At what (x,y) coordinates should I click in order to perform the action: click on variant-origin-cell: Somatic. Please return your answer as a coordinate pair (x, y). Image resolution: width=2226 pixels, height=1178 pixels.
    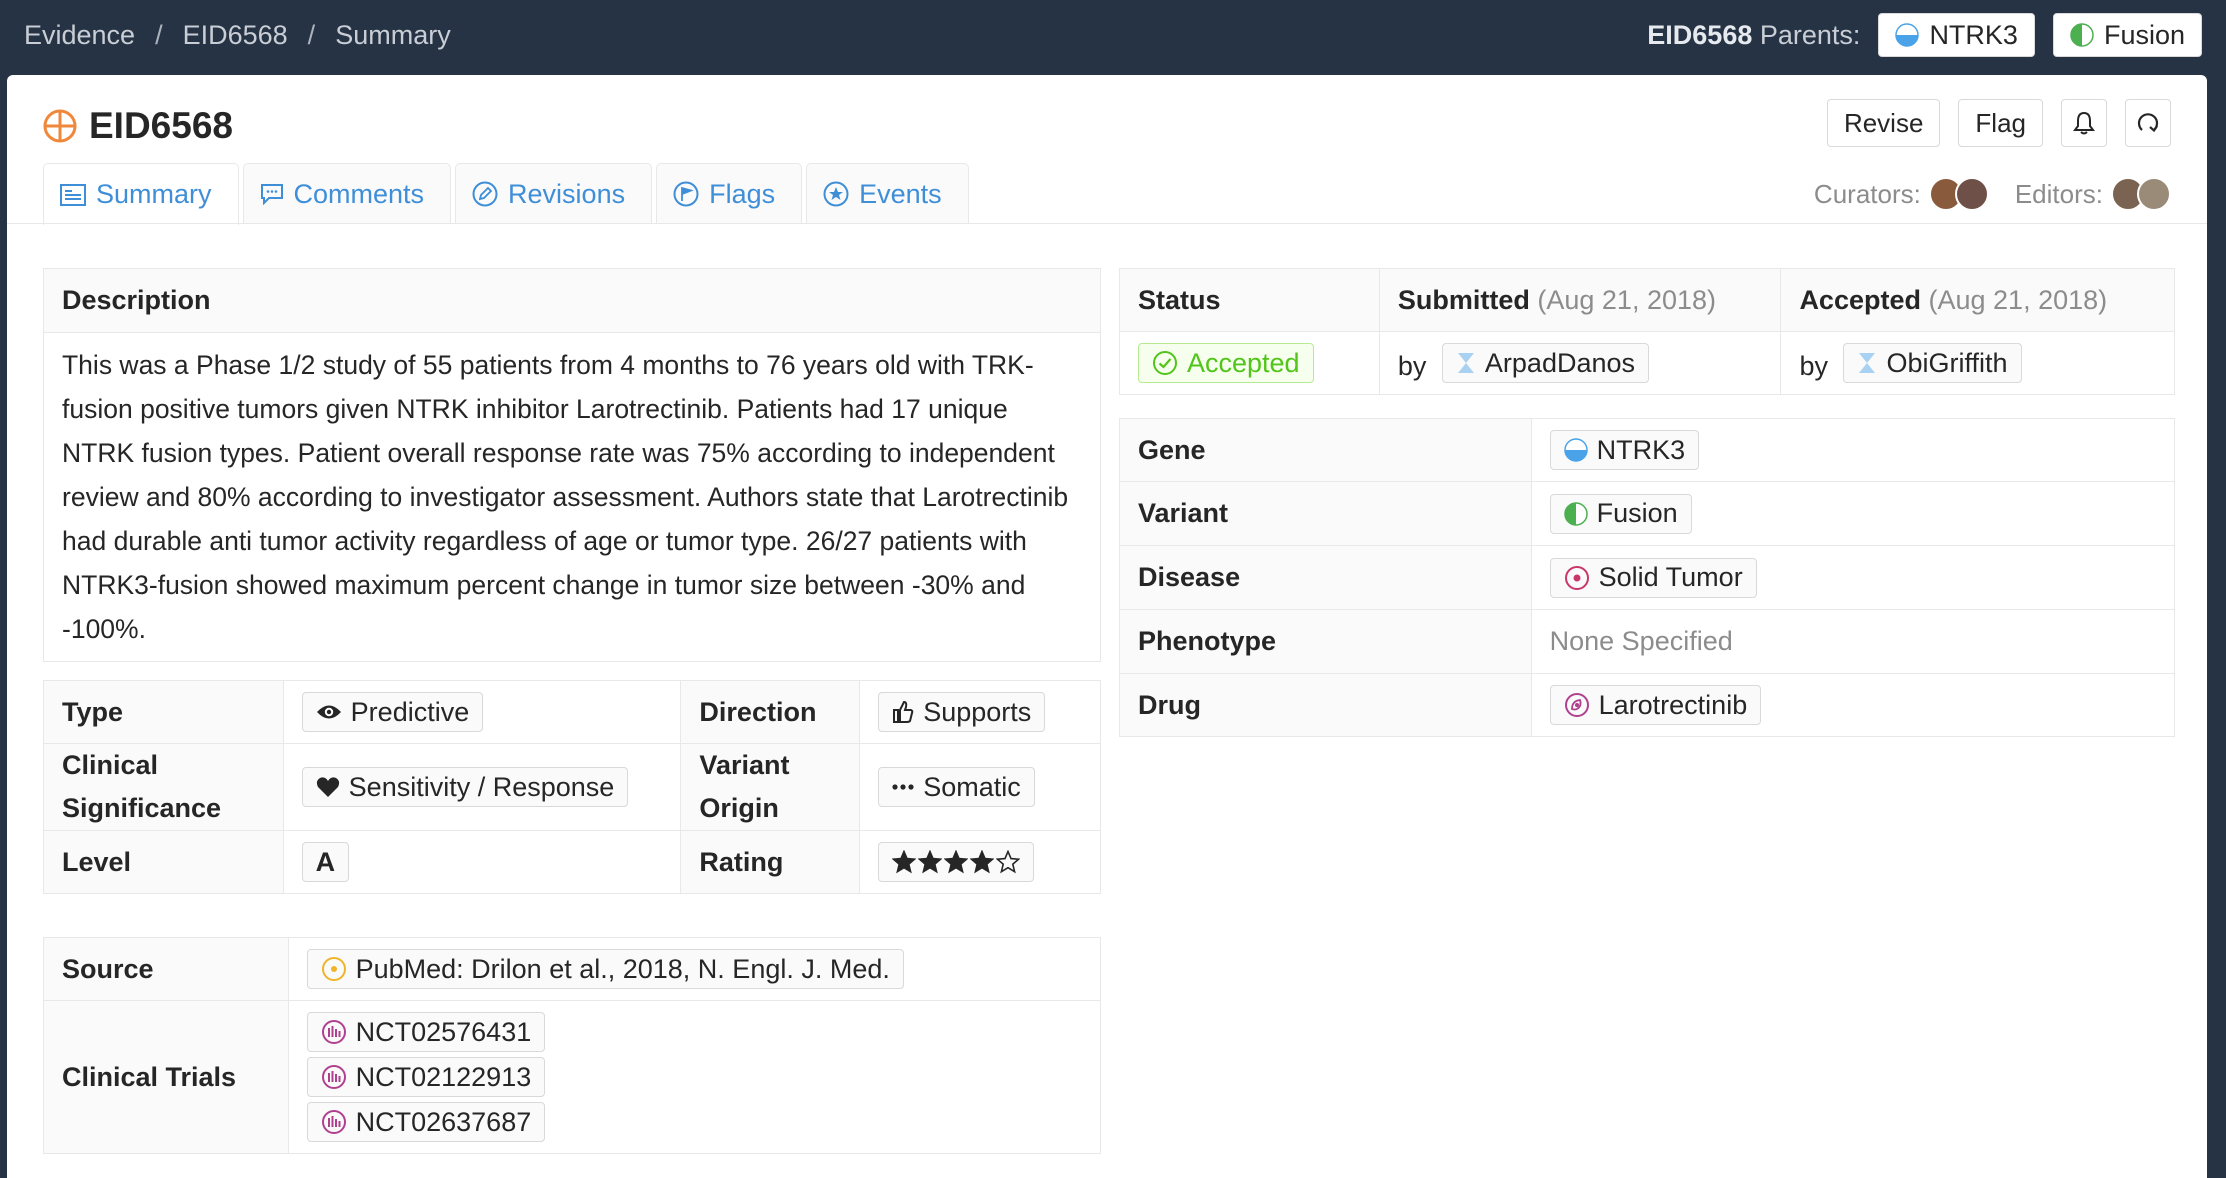
    Looking at the image, I should click on (980, 787).